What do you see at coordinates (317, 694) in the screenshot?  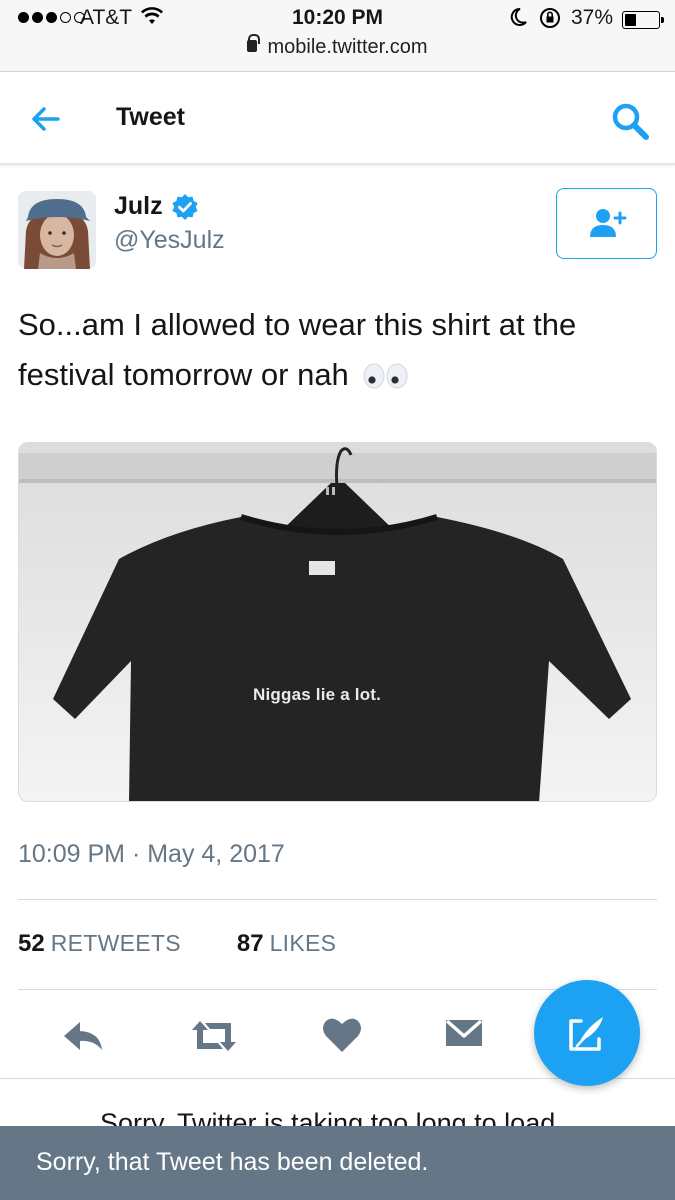 I see `shirt-print-text: Niggas lie a lot.` at bounding box center [317, 694].